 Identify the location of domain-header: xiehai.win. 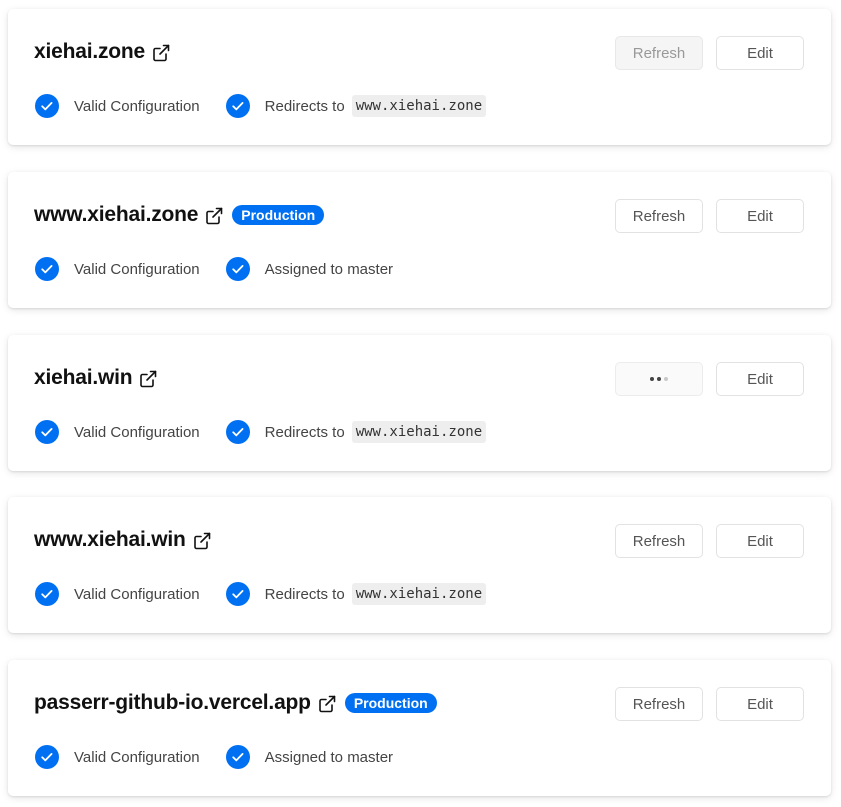
(96, 378).